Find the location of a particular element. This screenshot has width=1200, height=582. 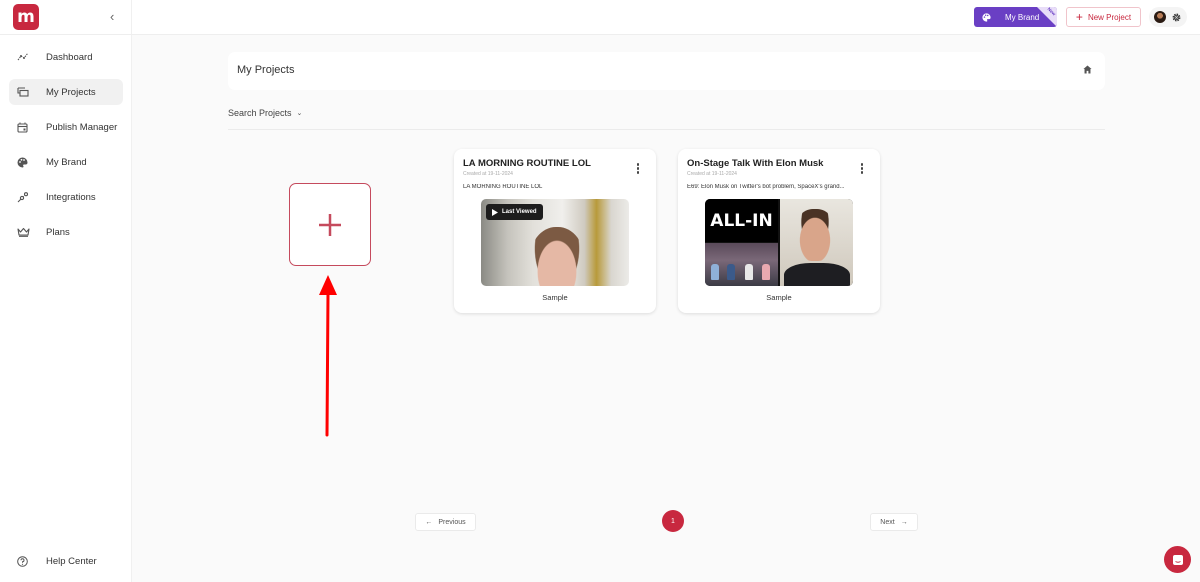

sidebar-item-label: Integrations is located at coordinates (71, 197).